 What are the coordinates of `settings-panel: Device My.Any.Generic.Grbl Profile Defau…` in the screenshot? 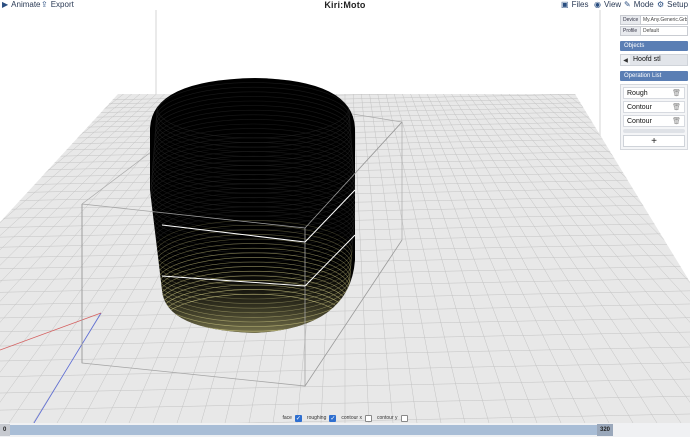 It's located at (654, 82).